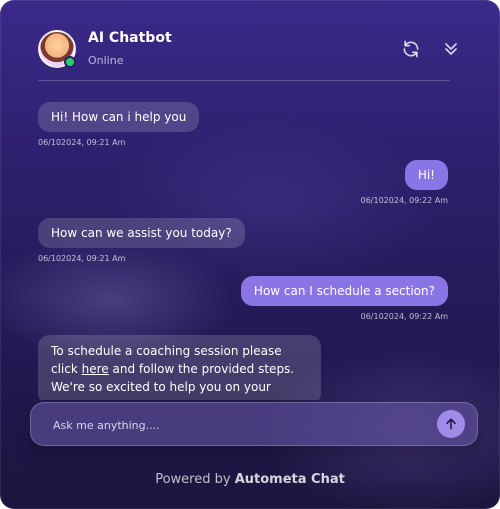 The height and width of the screenshot is (509, 500). What do you see at coordinates (451, 49) in the screenshot?
I see `chevron-down-double-icon` at bounding box center [451, 49].